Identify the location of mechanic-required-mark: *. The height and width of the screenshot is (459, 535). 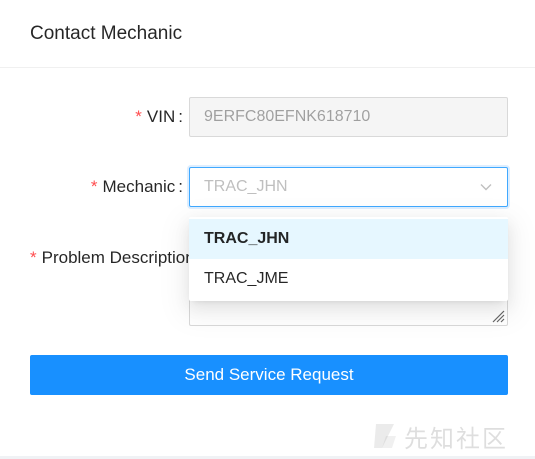
(94, 186).